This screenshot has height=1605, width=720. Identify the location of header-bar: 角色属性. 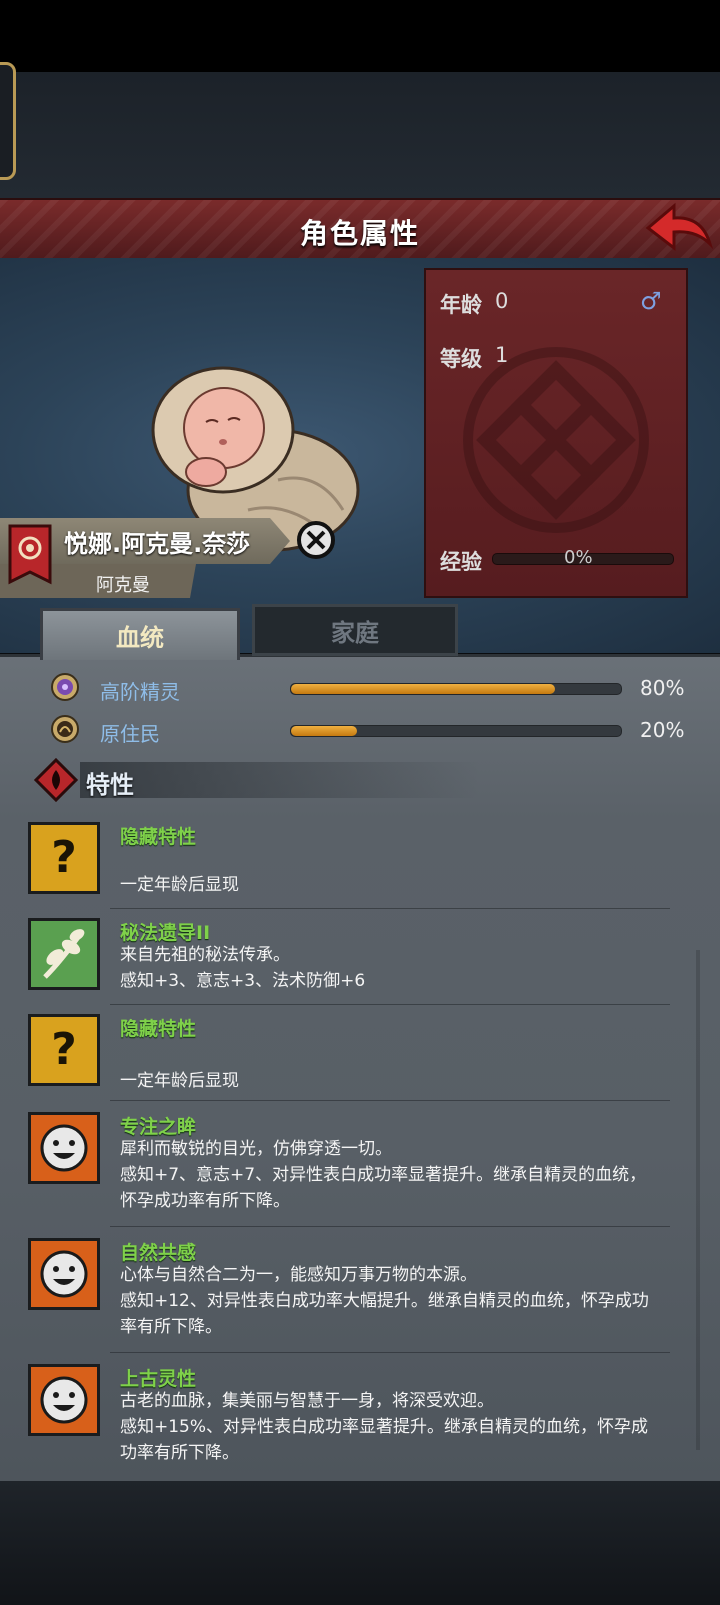
(360, 230).